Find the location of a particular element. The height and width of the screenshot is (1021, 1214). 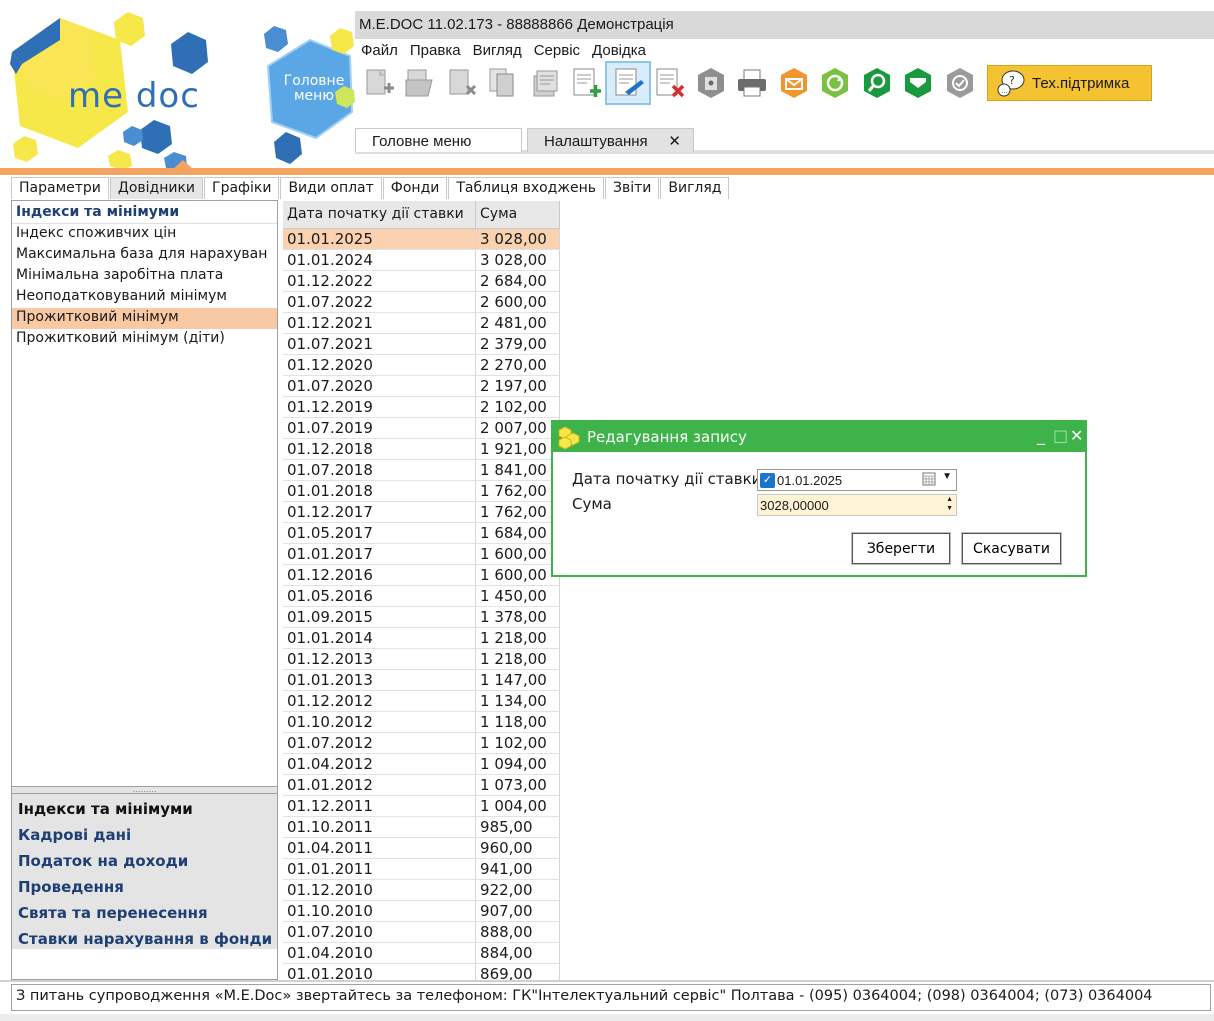

table-row: 01.01.2012 1 073,00 is located at coordinates (421, 785).